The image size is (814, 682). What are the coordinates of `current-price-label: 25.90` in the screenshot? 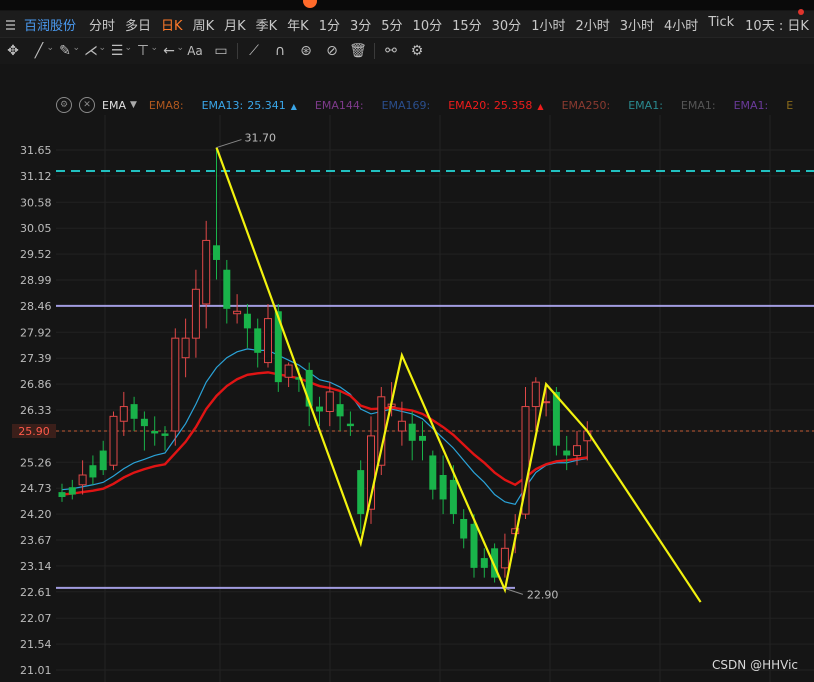 It's located at (34, 431).